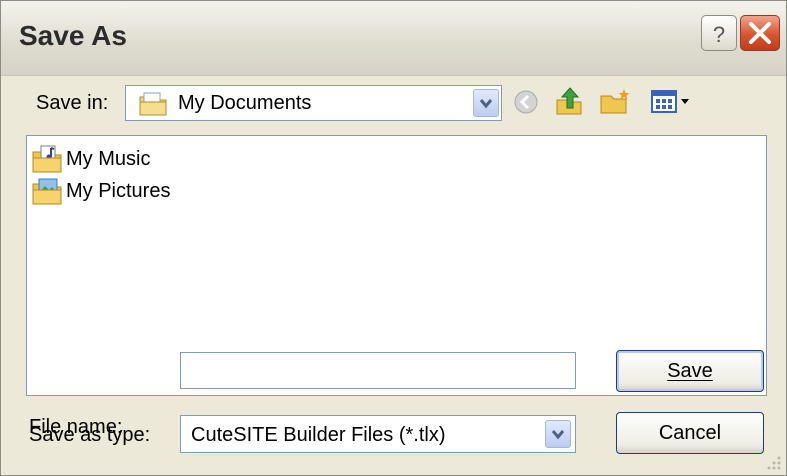  What do you see at coordinates (48, 161) in the screenshot?
I see `music-folder-icon` at bounding box center [48, 161].